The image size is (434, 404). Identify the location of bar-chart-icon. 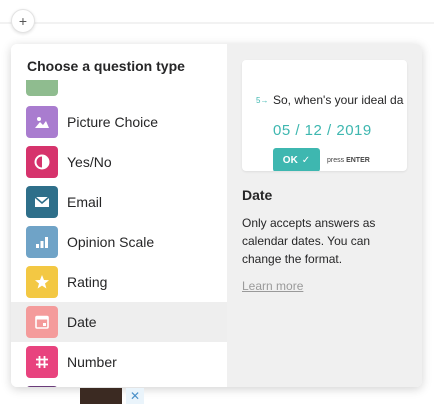
(42, 242).